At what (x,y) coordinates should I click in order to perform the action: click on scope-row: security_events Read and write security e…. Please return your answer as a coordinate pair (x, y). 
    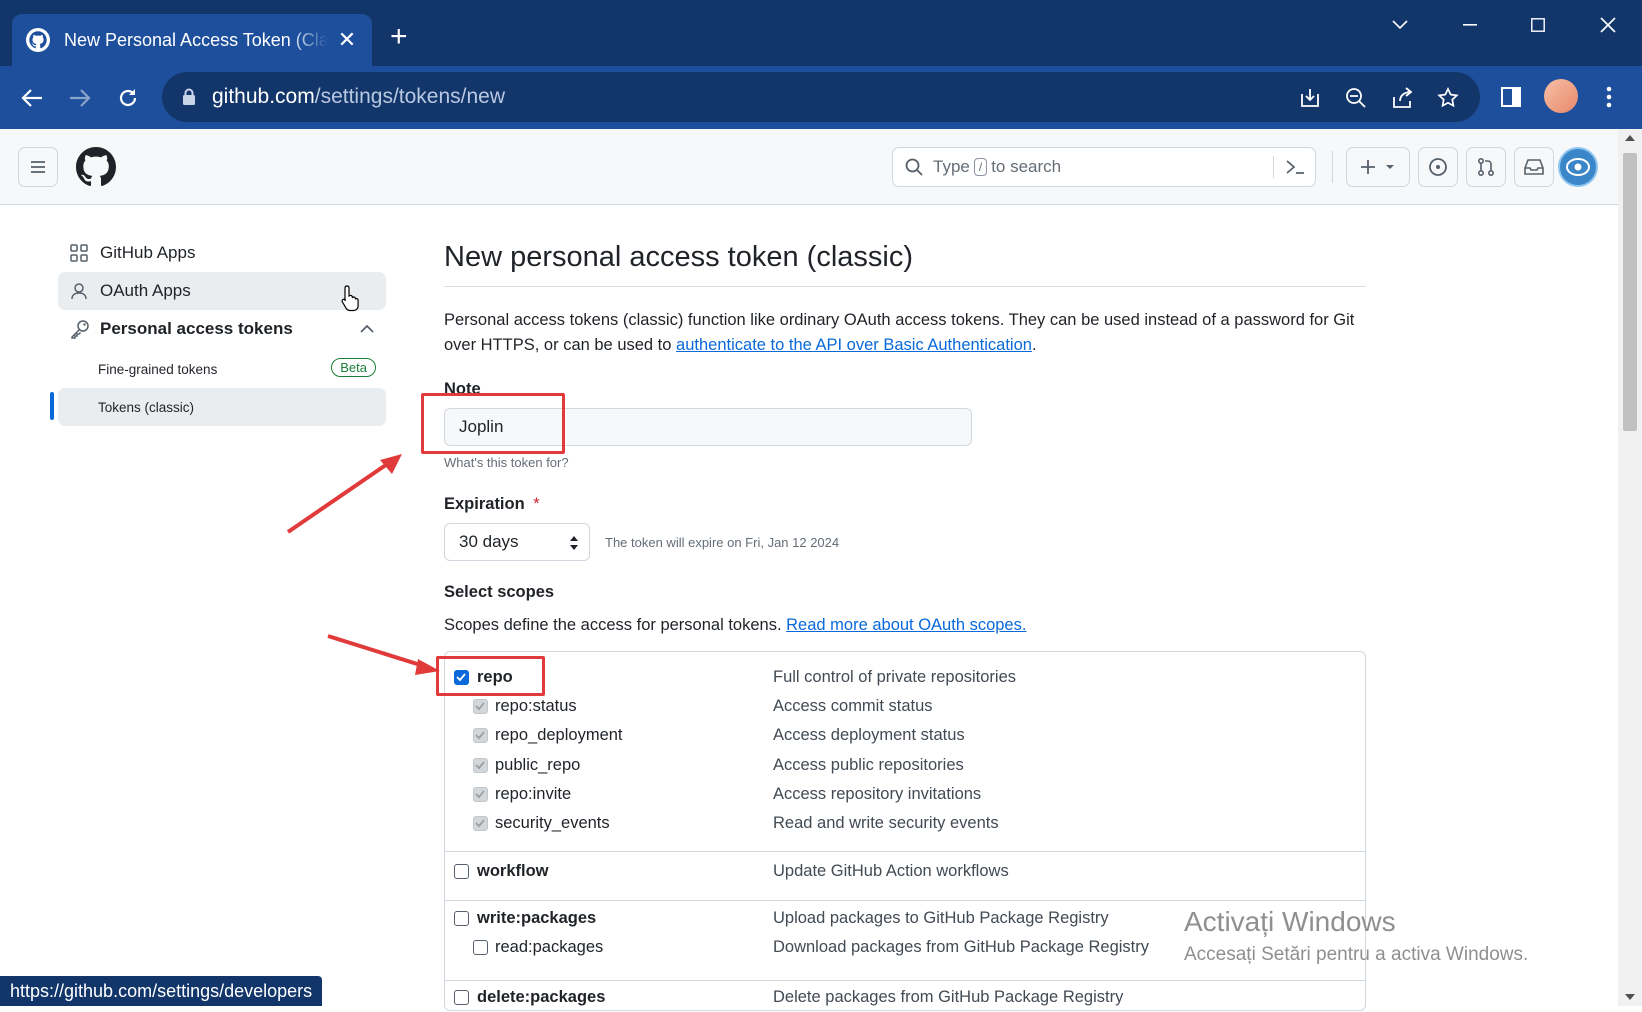
    Looking at the image, I should click on (905, 823).